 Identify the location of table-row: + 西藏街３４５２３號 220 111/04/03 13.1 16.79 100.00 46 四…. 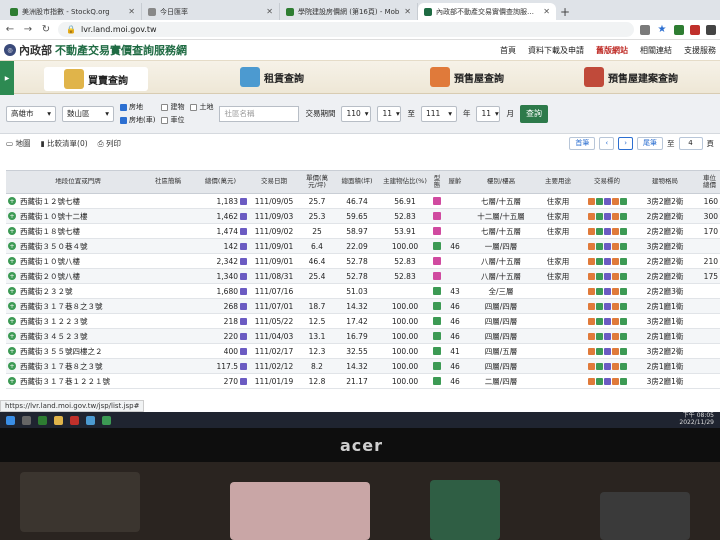
(363, 336).